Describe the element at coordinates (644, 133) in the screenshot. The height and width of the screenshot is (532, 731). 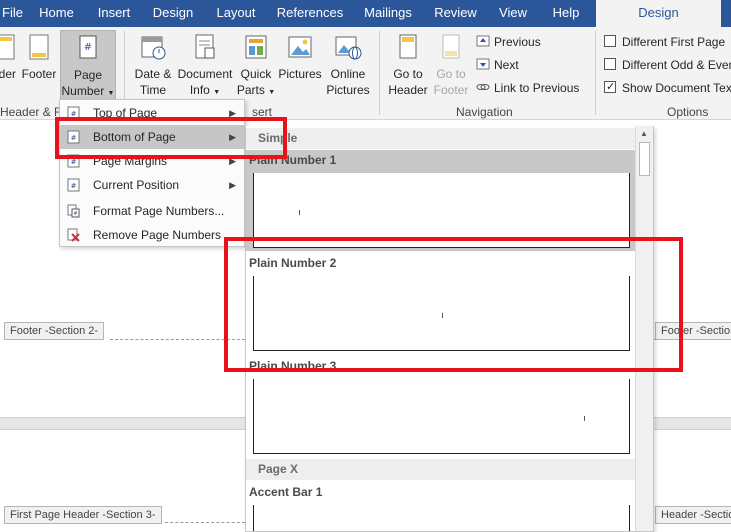
I see `scroll-up-arrow-icon: ▲` at that location.